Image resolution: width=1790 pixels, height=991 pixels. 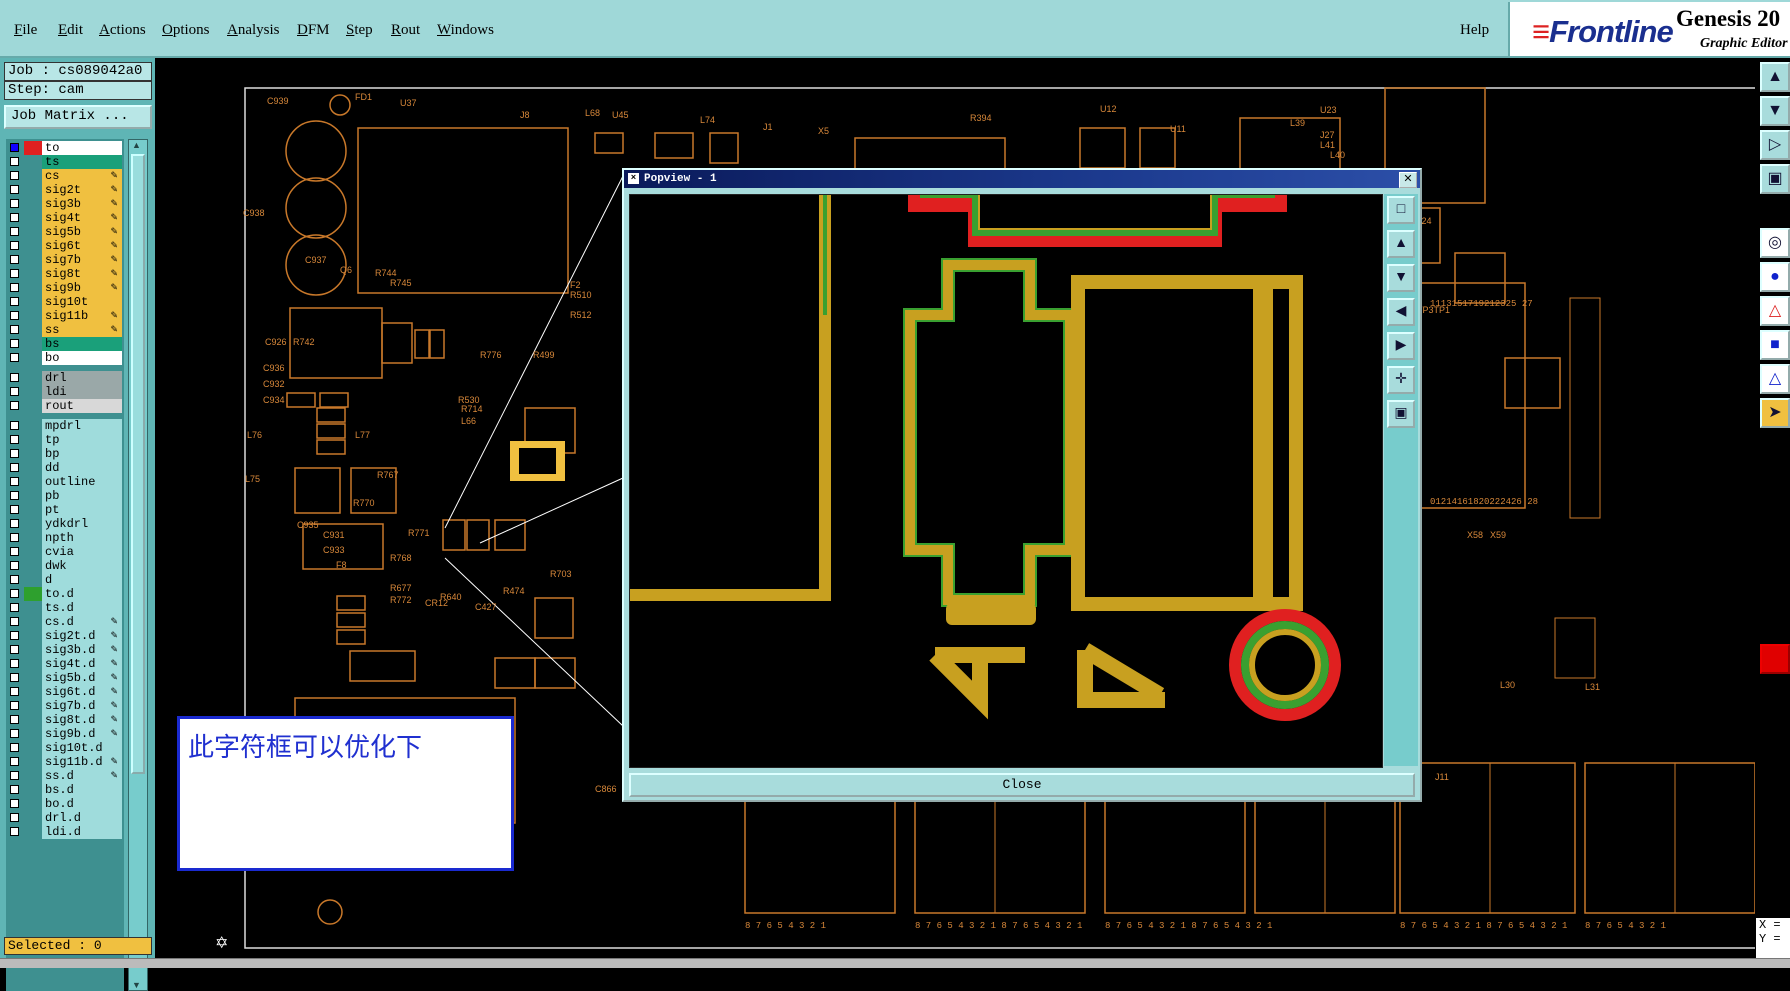 What do you see at coordinates (82, 762) in the screenshot?
I see `layer-name: sig11b.d ✎` at bounding box center [82, 762].